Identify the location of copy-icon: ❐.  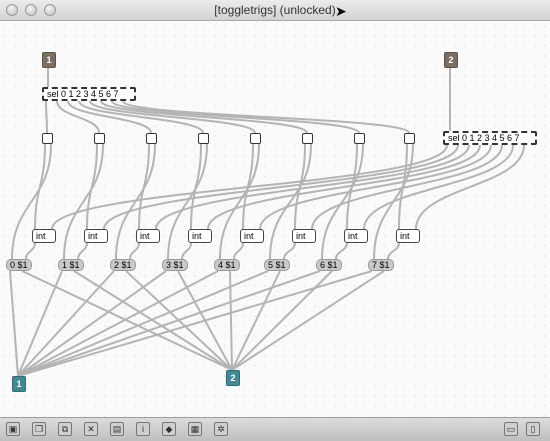
(39, 429).